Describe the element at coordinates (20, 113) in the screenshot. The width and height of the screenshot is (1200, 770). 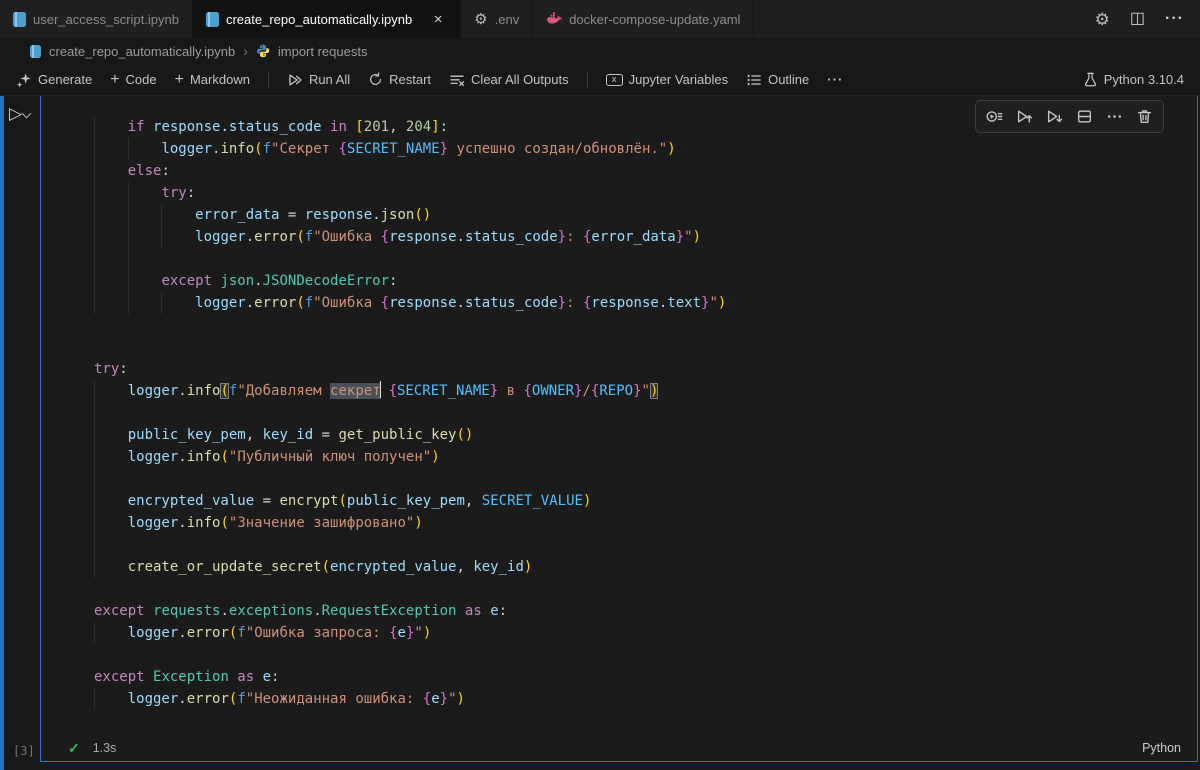
I see `run-cell-button: ▷` at that location.